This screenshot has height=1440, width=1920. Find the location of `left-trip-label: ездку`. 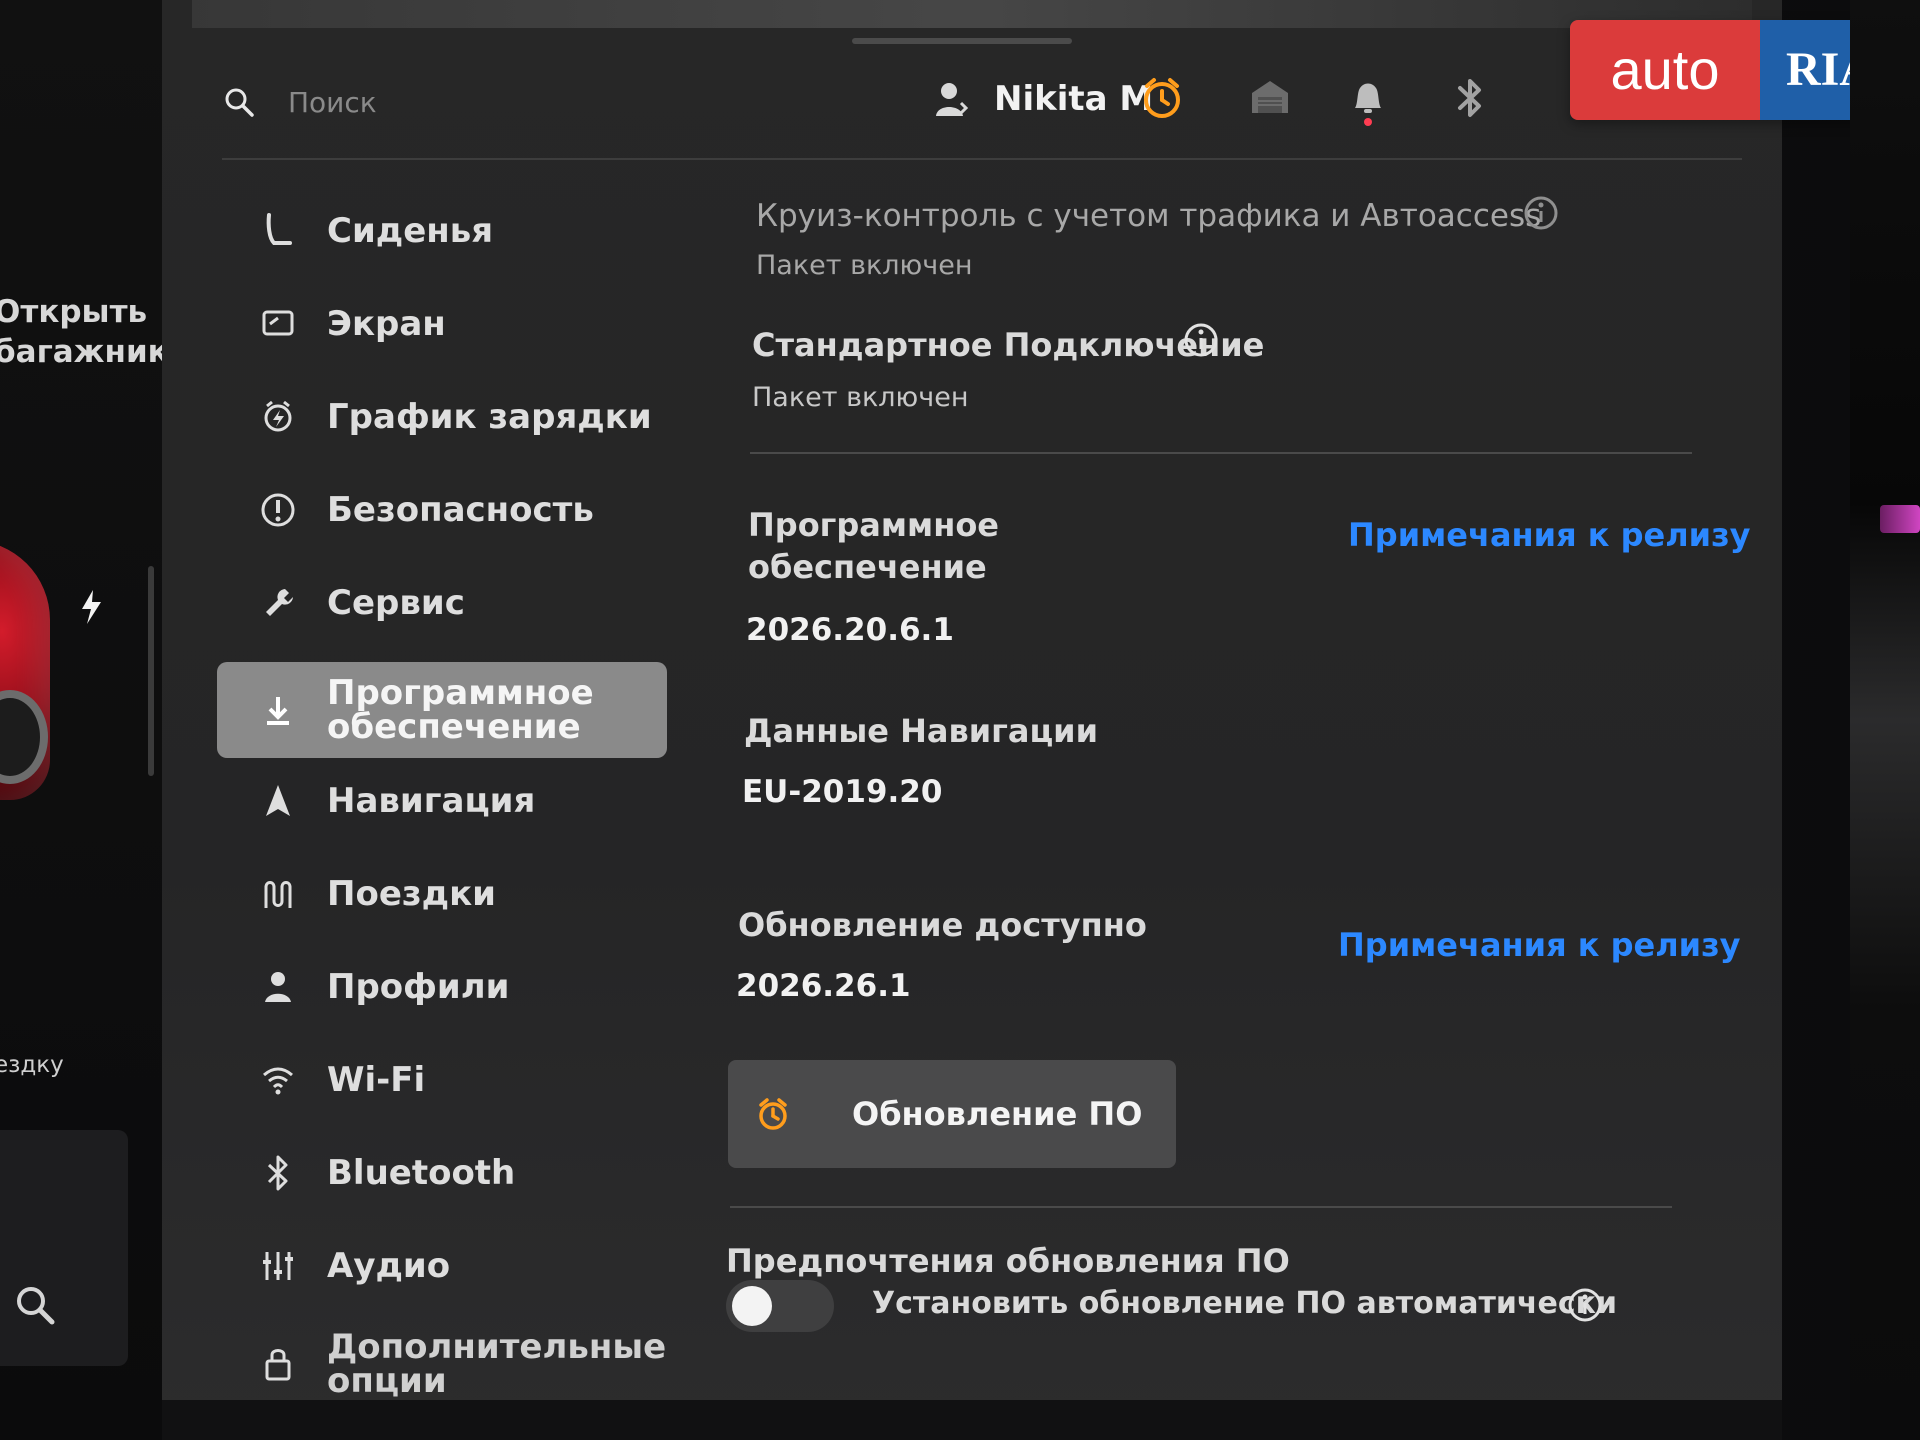

left-trip-label: ездку is located at coordinates (32, 1065).